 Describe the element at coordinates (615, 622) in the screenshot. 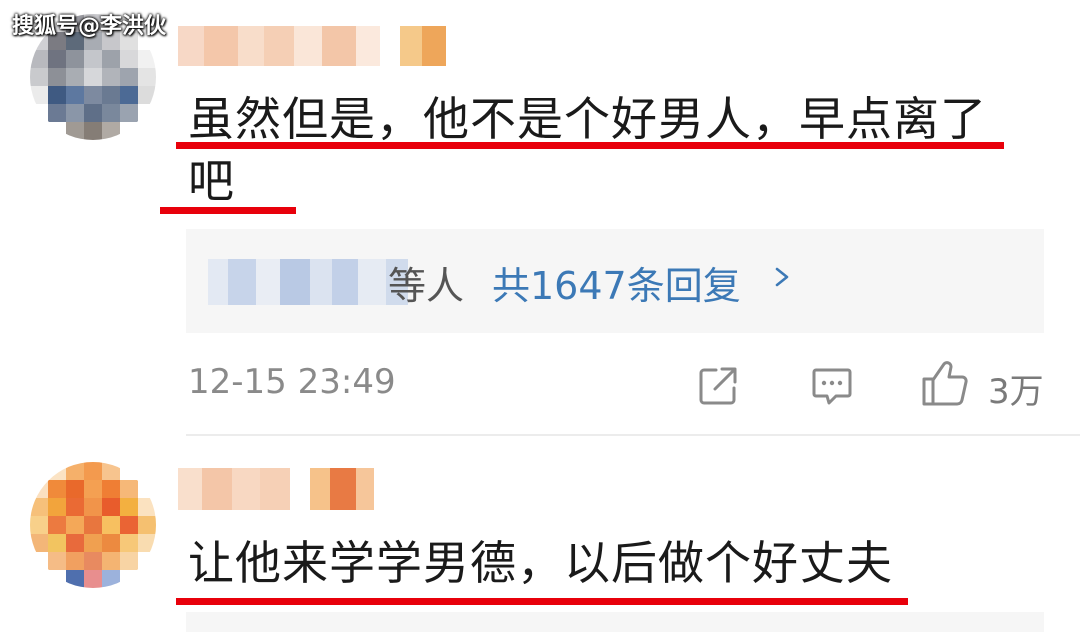

I see `replies-box` at that location.